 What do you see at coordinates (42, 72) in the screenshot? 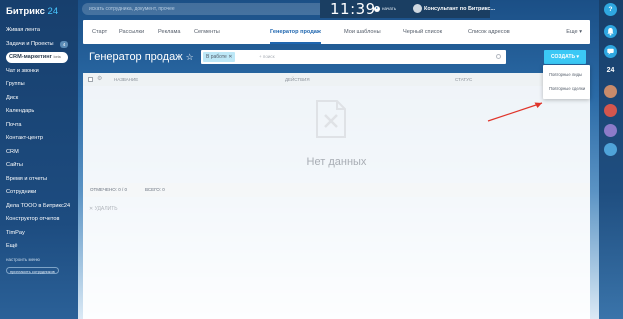
I see `sidebar-item-chat: Чат и звонки` at bounding box center [42, 72].